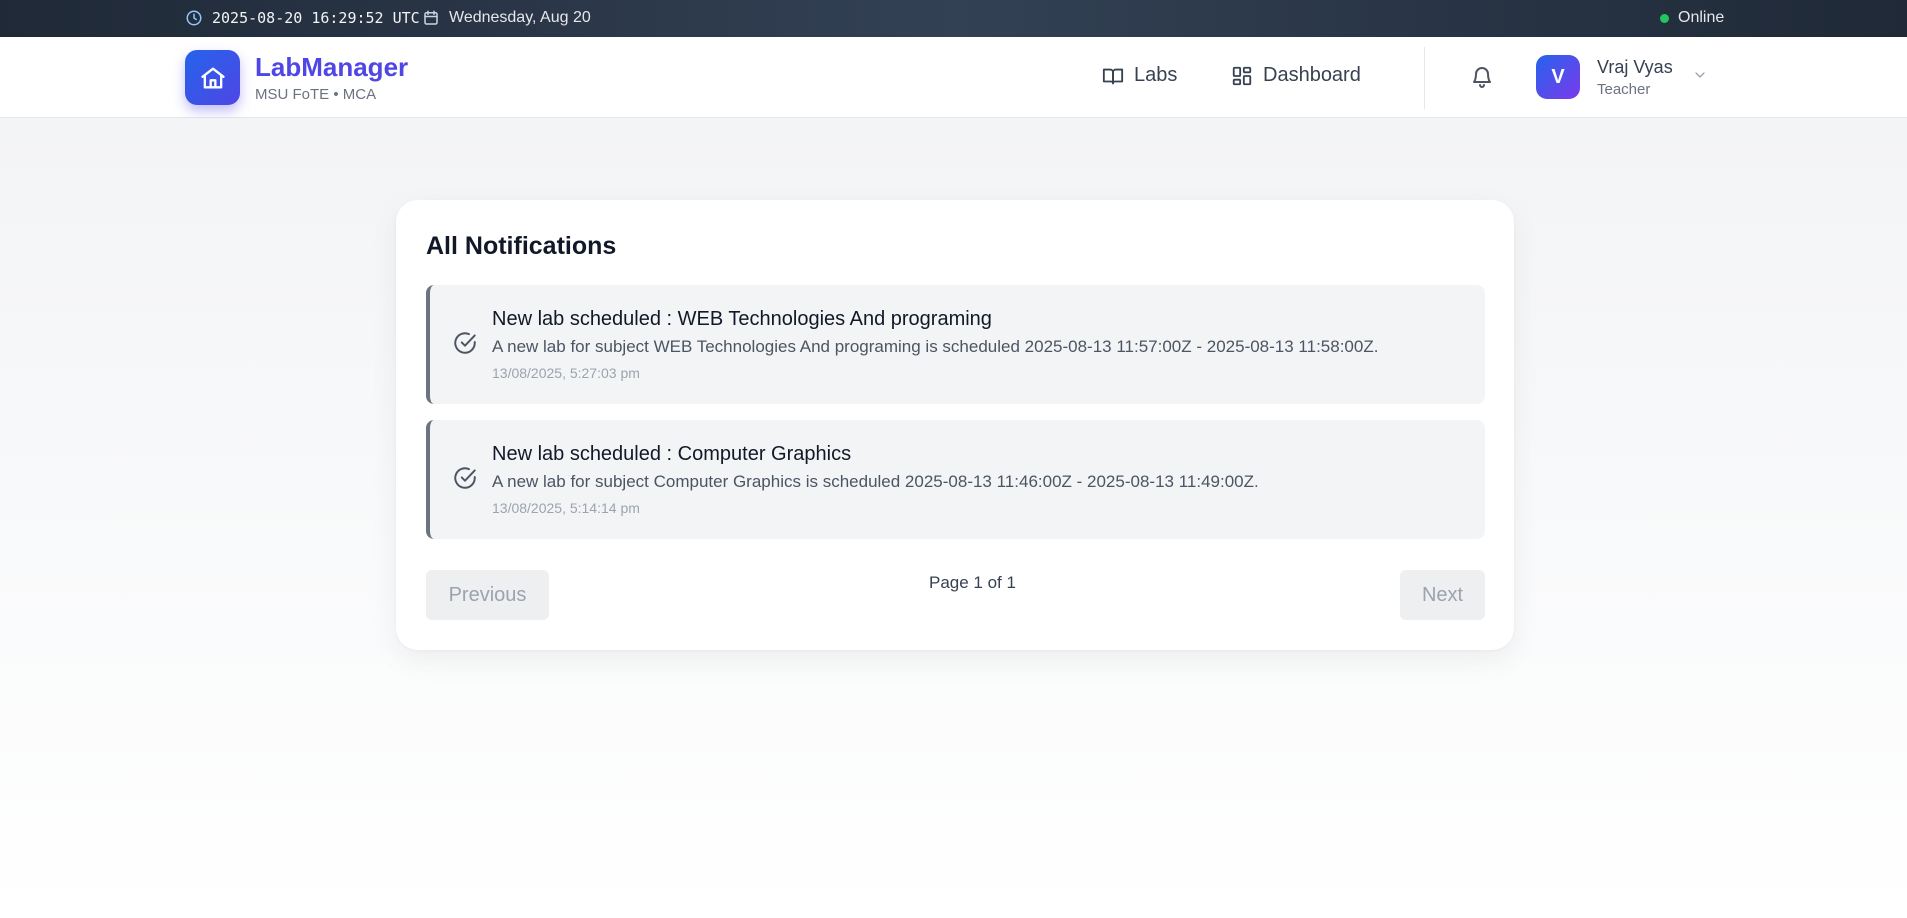 The width and height of the screenshot is (1907, 918). I want to click on notification-time: 13/08/2025, 5:27:03 pm, so click(566, 373).